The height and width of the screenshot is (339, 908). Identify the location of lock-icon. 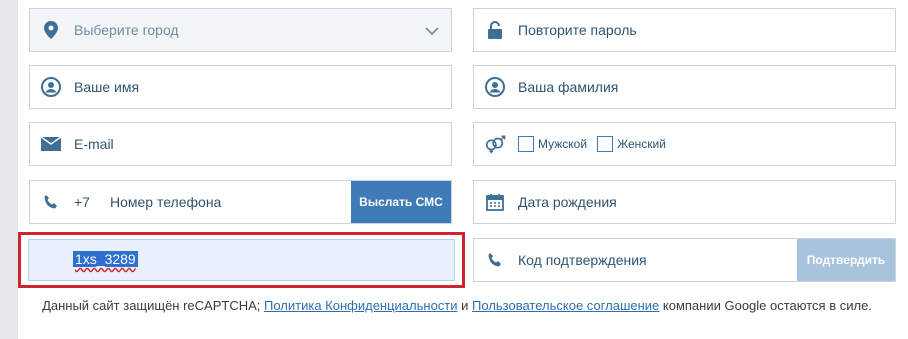
(495, 30).